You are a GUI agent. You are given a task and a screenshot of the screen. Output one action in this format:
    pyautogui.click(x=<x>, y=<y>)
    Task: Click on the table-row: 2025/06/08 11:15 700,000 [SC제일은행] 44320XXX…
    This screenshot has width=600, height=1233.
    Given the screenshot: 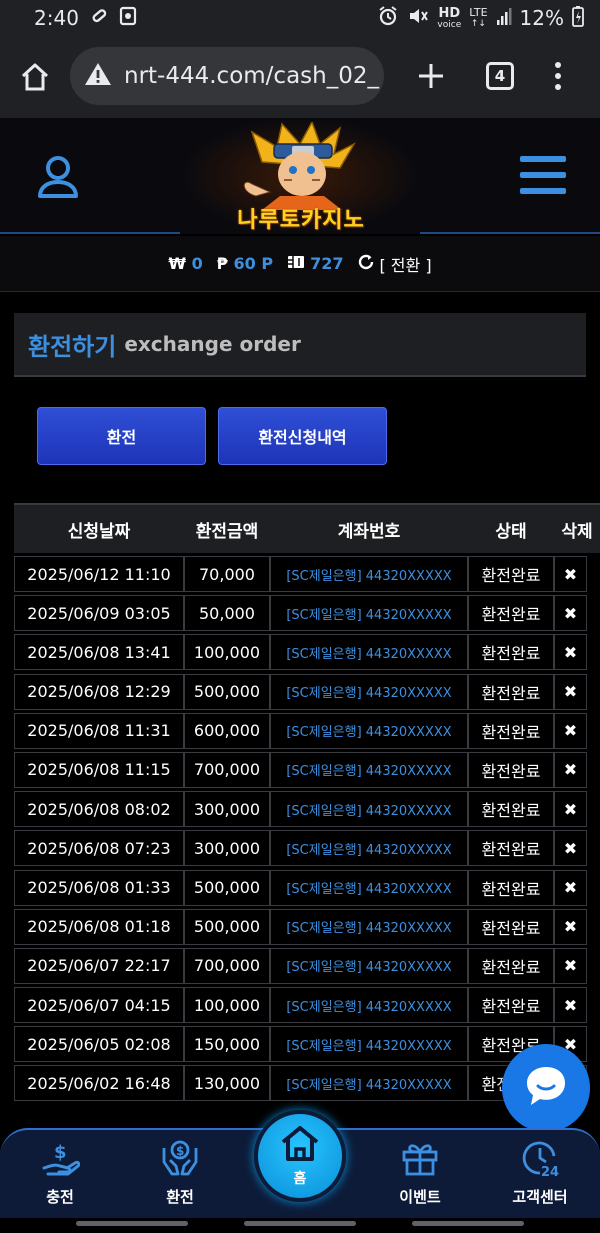 What is the action you would take?
    pyautogui.click(x=307, y=768)
    